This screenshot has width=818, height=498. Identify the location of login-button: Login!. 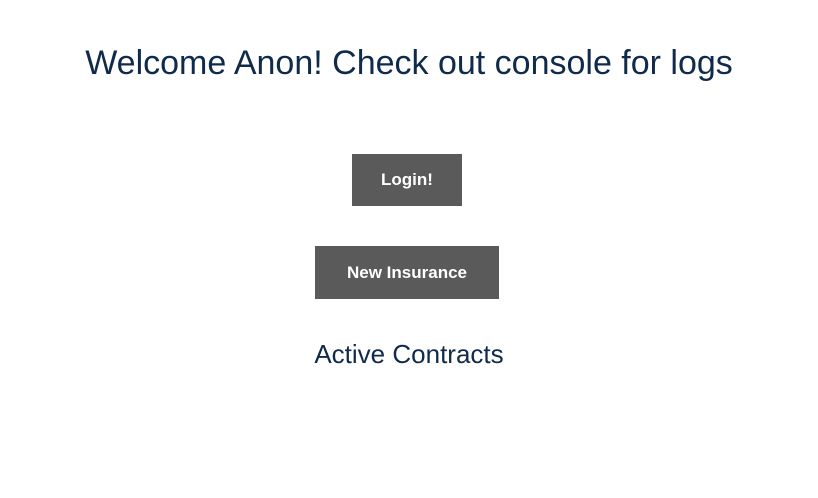
(407, 180).